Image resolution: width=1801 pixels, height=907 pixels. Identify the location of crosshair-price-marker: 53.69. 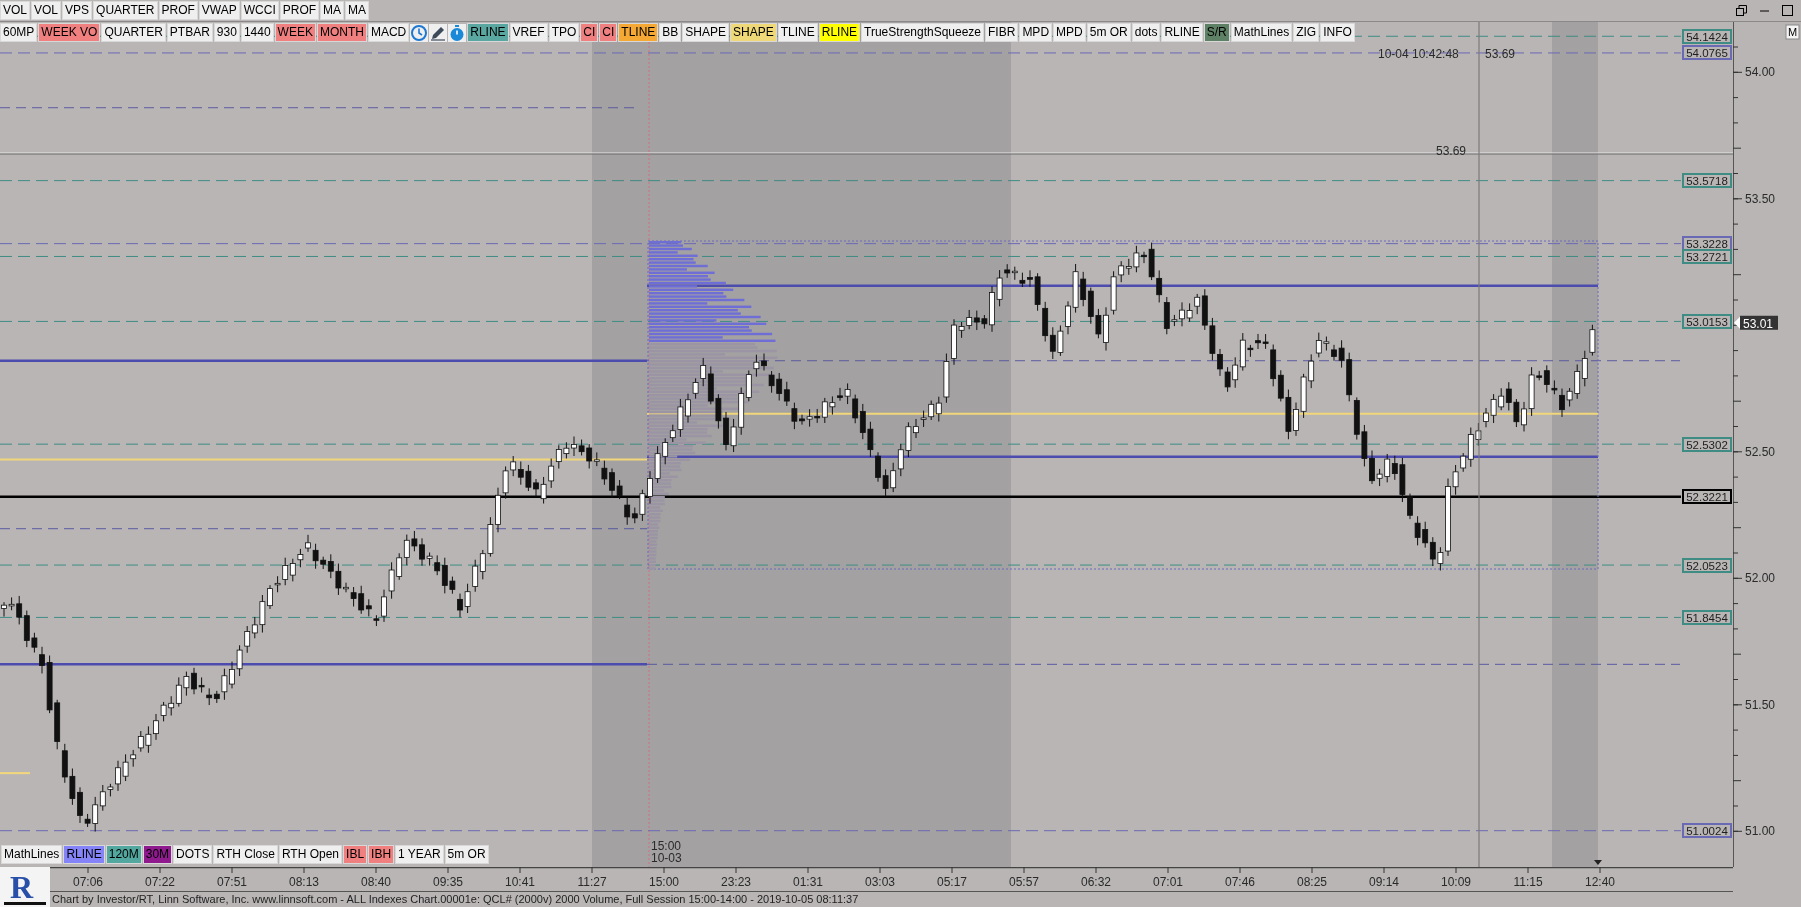
(1451, 151).